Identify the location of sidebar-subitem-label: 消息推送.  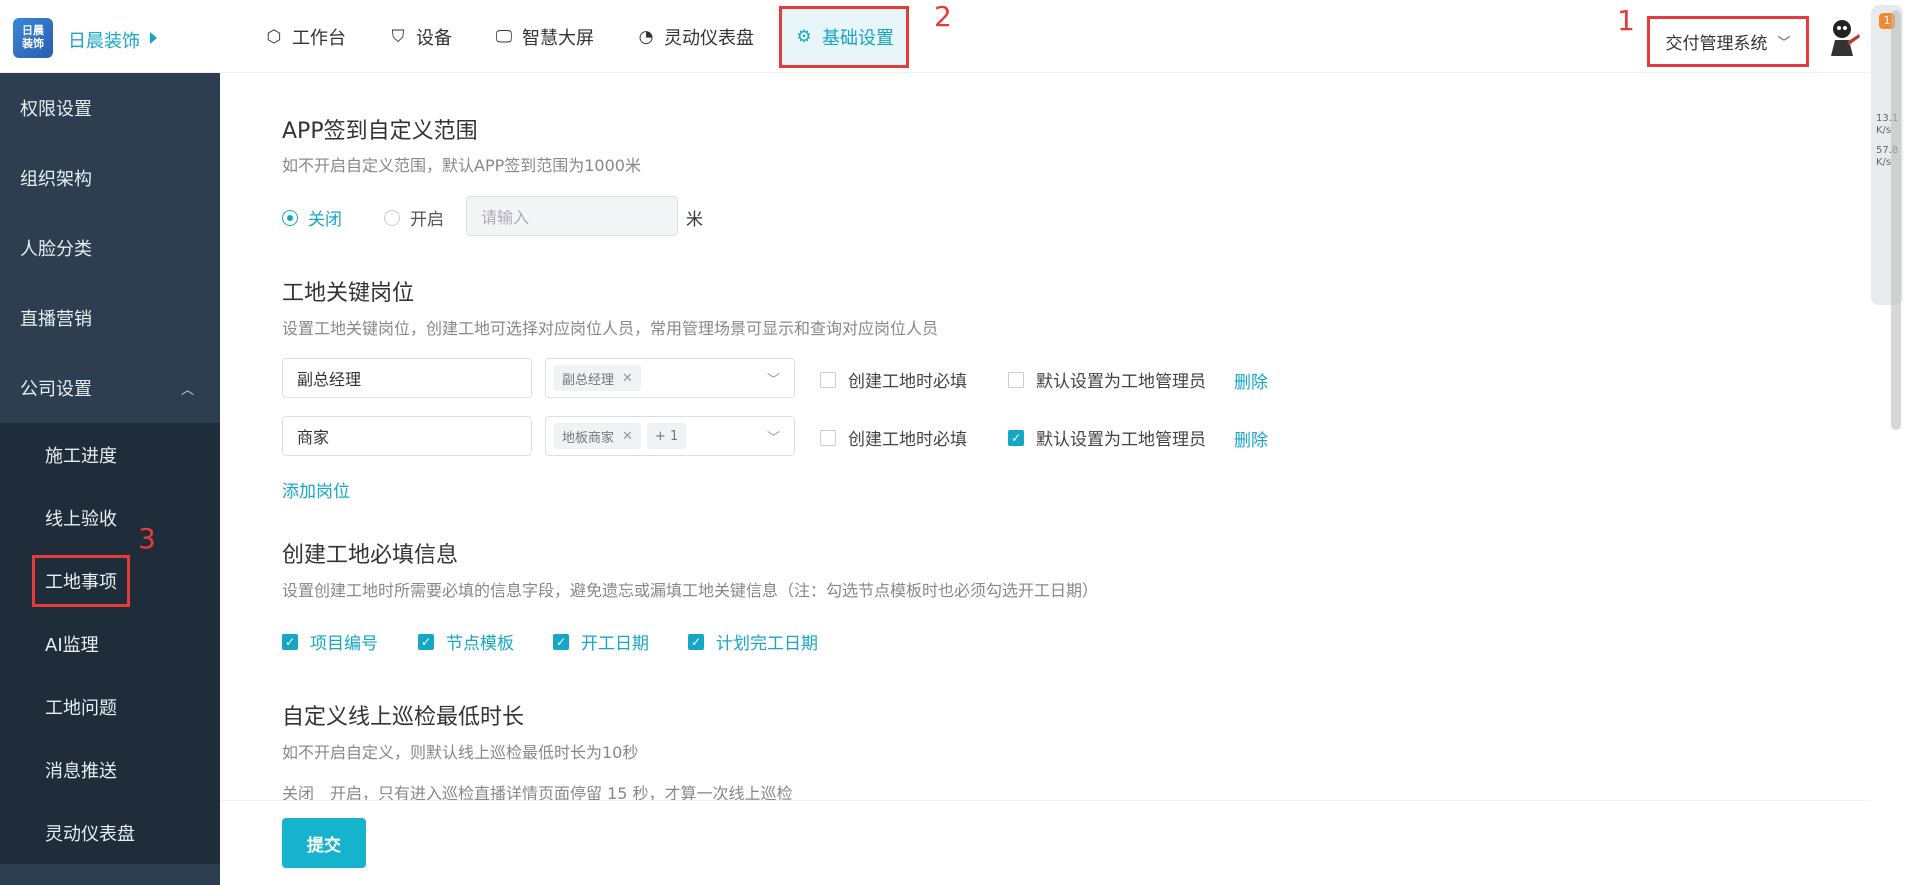
(81, 771).